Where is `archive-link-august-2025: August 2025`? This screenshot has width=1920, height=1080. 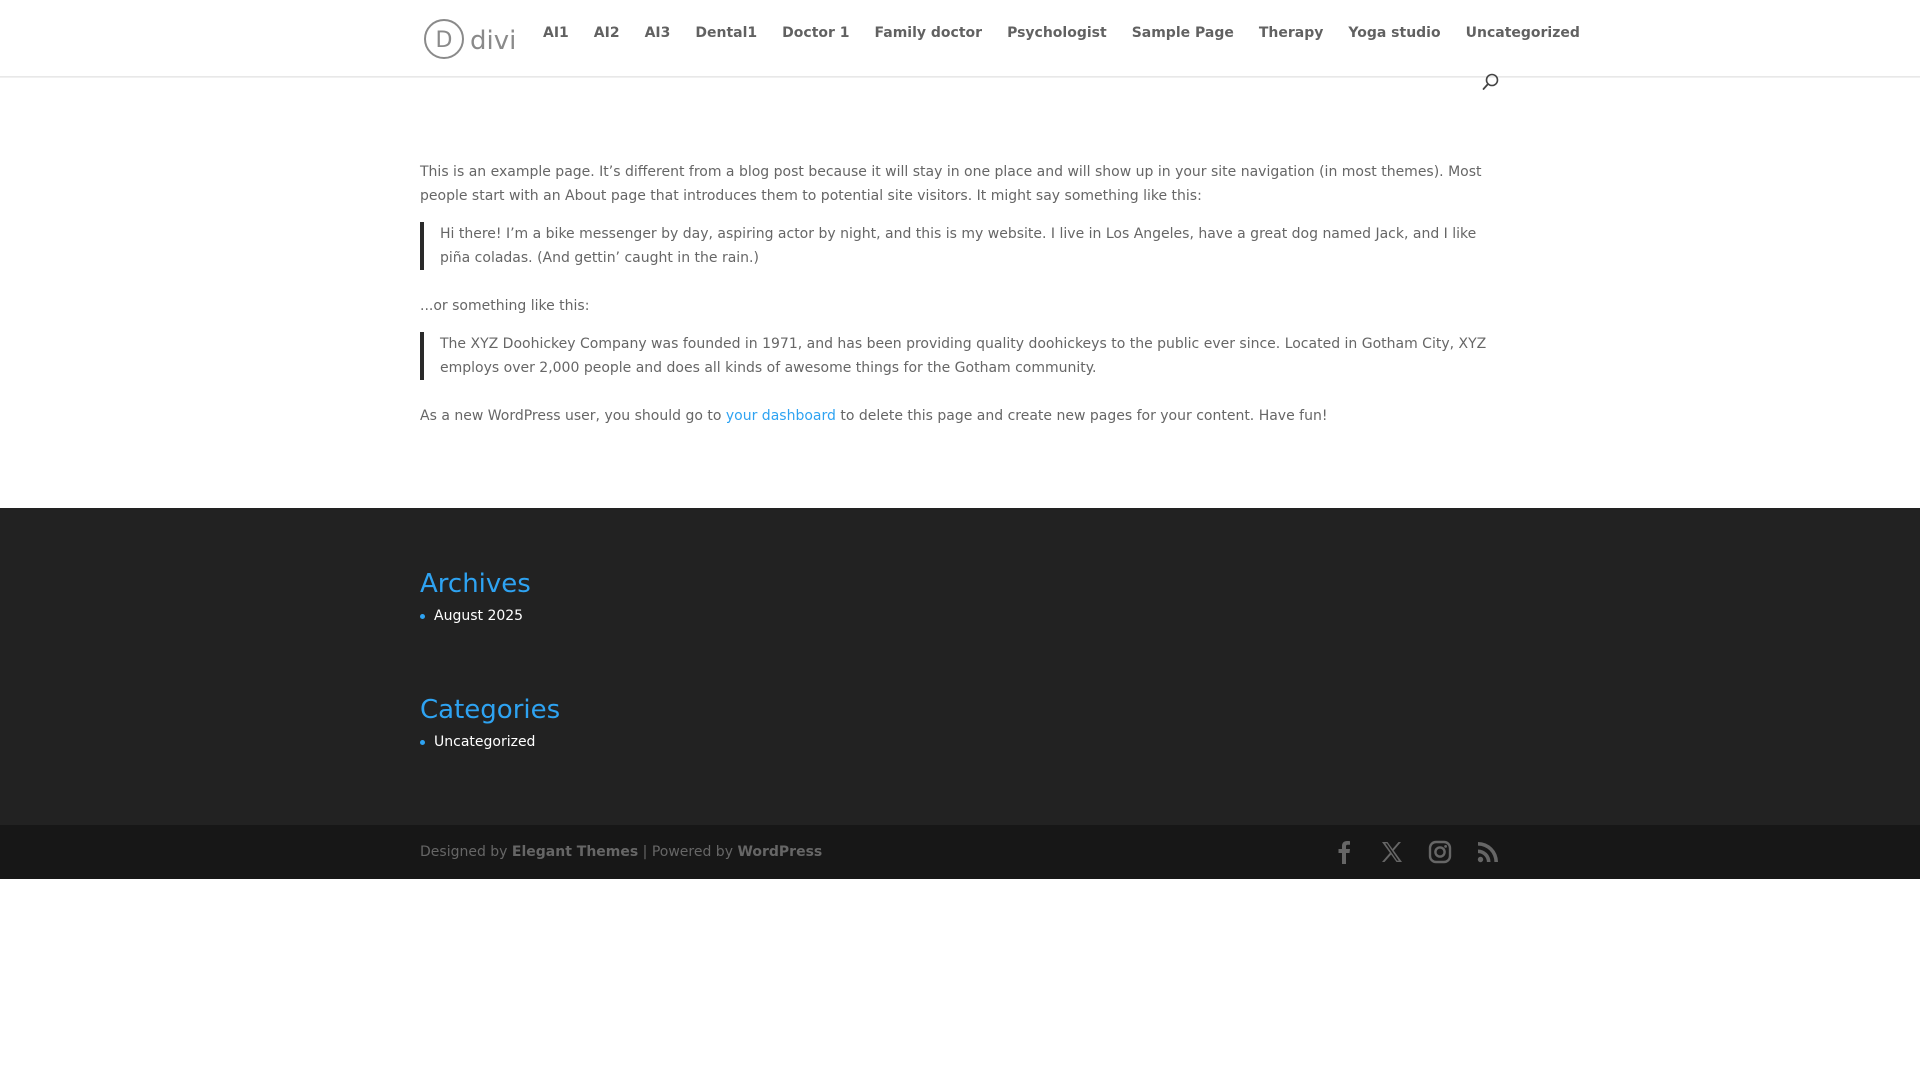
archive-link-august-2025: August 2025 is located at coordinates (478, 616).